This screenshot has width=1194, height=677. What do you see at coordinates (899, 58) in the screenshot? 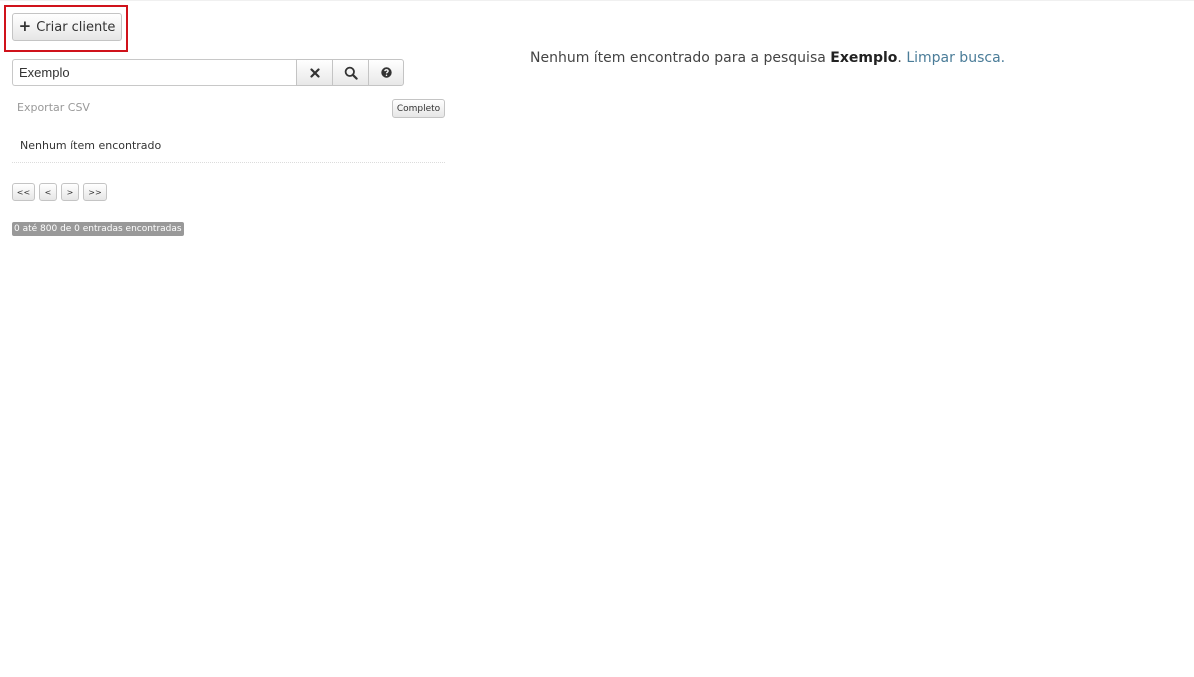
I see `no-results-suffix: .` at bounding box center [899, 58].